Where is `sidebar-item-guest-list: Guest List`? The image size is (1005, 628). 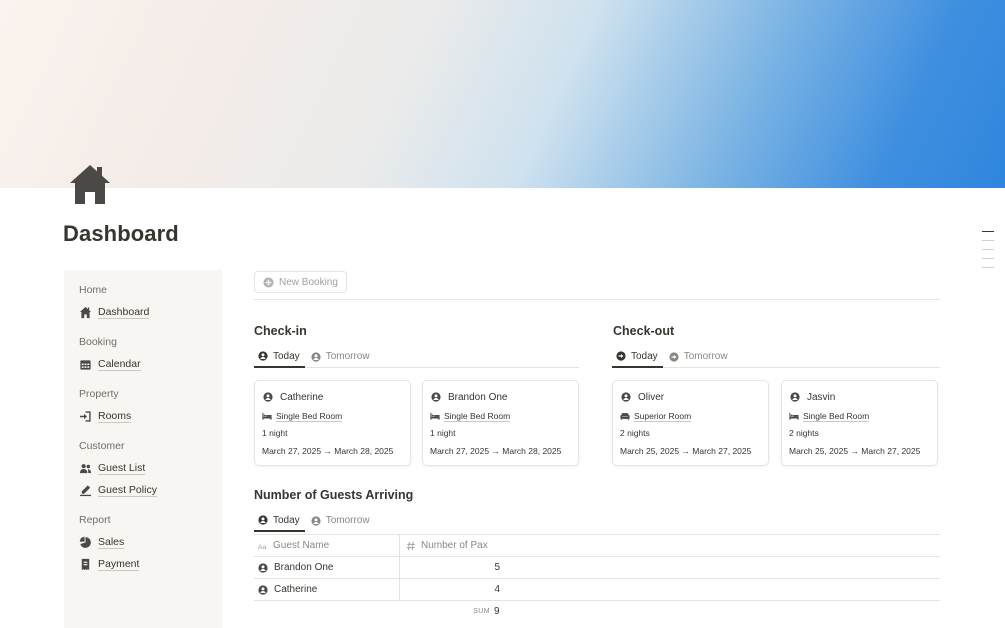 sidebar-item-guest-list: Guest List is located at coordinates (150, 468).